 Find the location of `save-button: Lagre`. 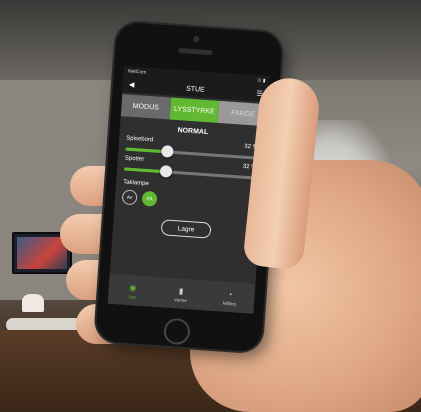

save-button: Lagre is located at coordinates (186, 229).